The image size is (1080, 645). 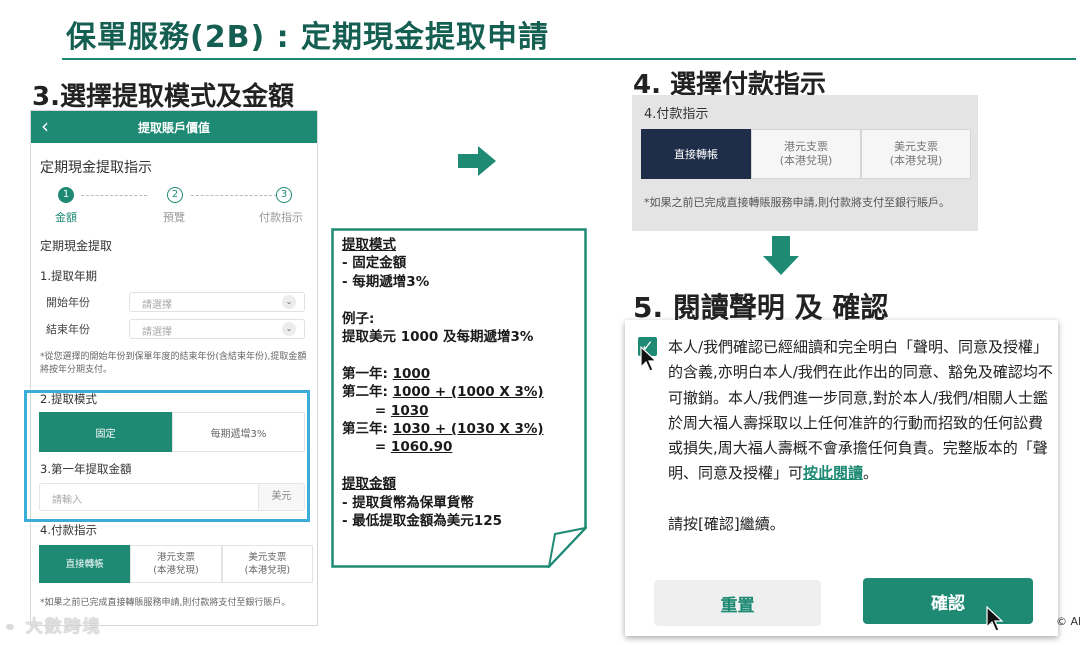 What do you see at coordinates (409, 410) in the screenshot?
I see `note-year2-result: 1030` at bounding box center [409, 410].